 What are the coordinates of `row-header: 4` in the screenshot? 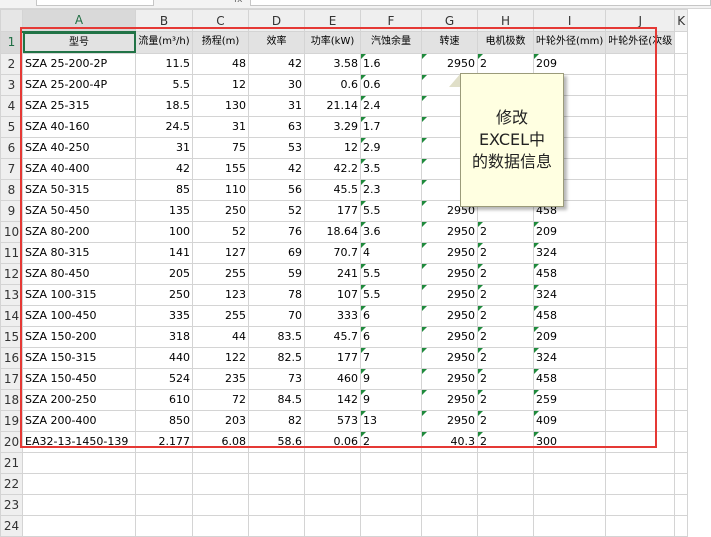 It's located at (11, 105).